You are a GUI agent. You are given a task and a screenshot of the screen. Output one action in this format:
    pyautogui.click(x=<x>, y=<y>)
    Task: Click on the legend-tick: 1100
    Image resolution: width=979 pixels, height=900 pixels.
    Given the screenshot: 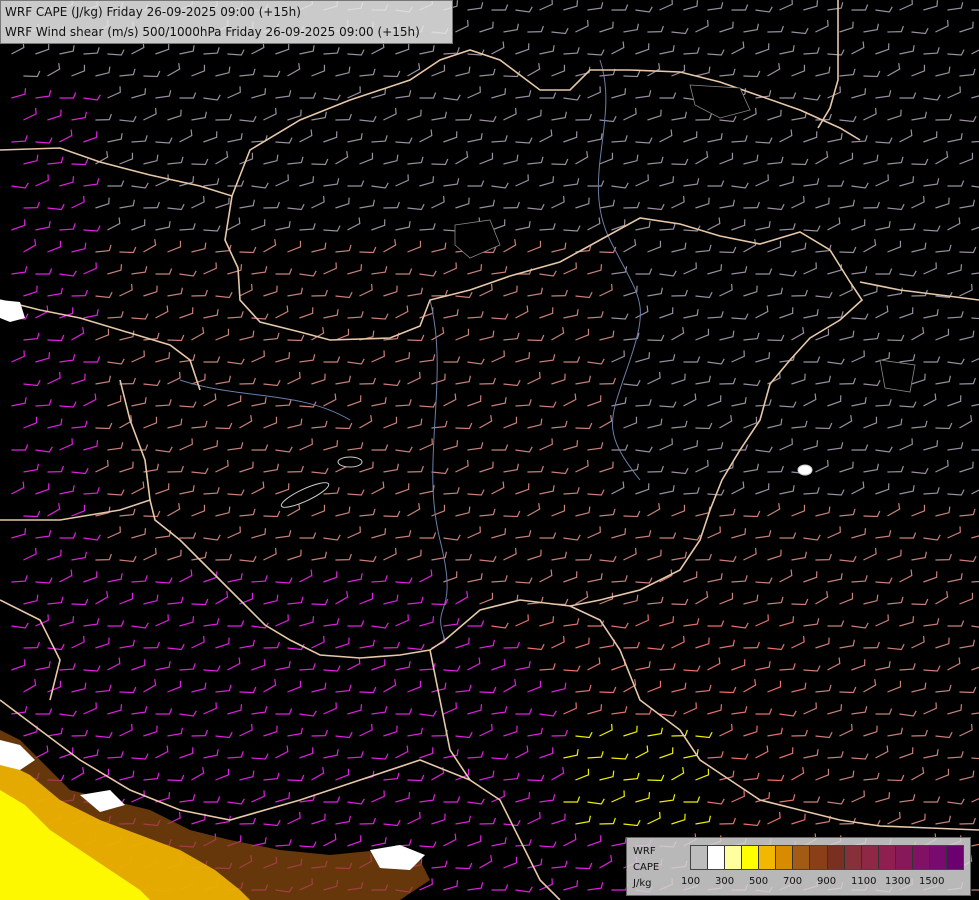 What is the action you would take?
    pyautogui.click(x=864, y=881)
    